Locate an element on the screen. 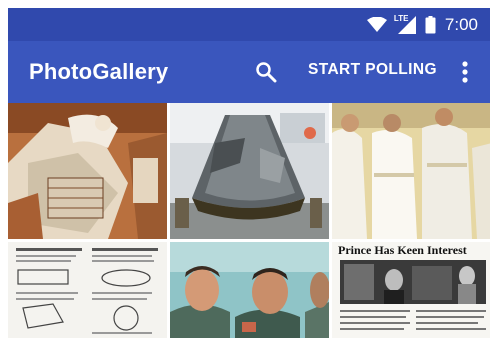  start-polling-button: START POLLING is located at coordinates (372, 70).